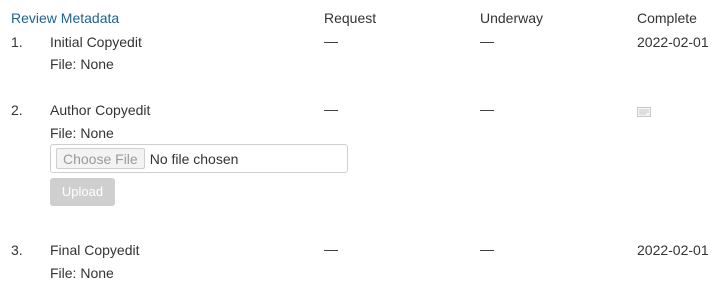 The height and width of the screenshot is (284, 718). What do you see at coordinates (95, 250) in the screenshot?
I see `row-title: Final Copyedit` at bounding box center [95, 250].